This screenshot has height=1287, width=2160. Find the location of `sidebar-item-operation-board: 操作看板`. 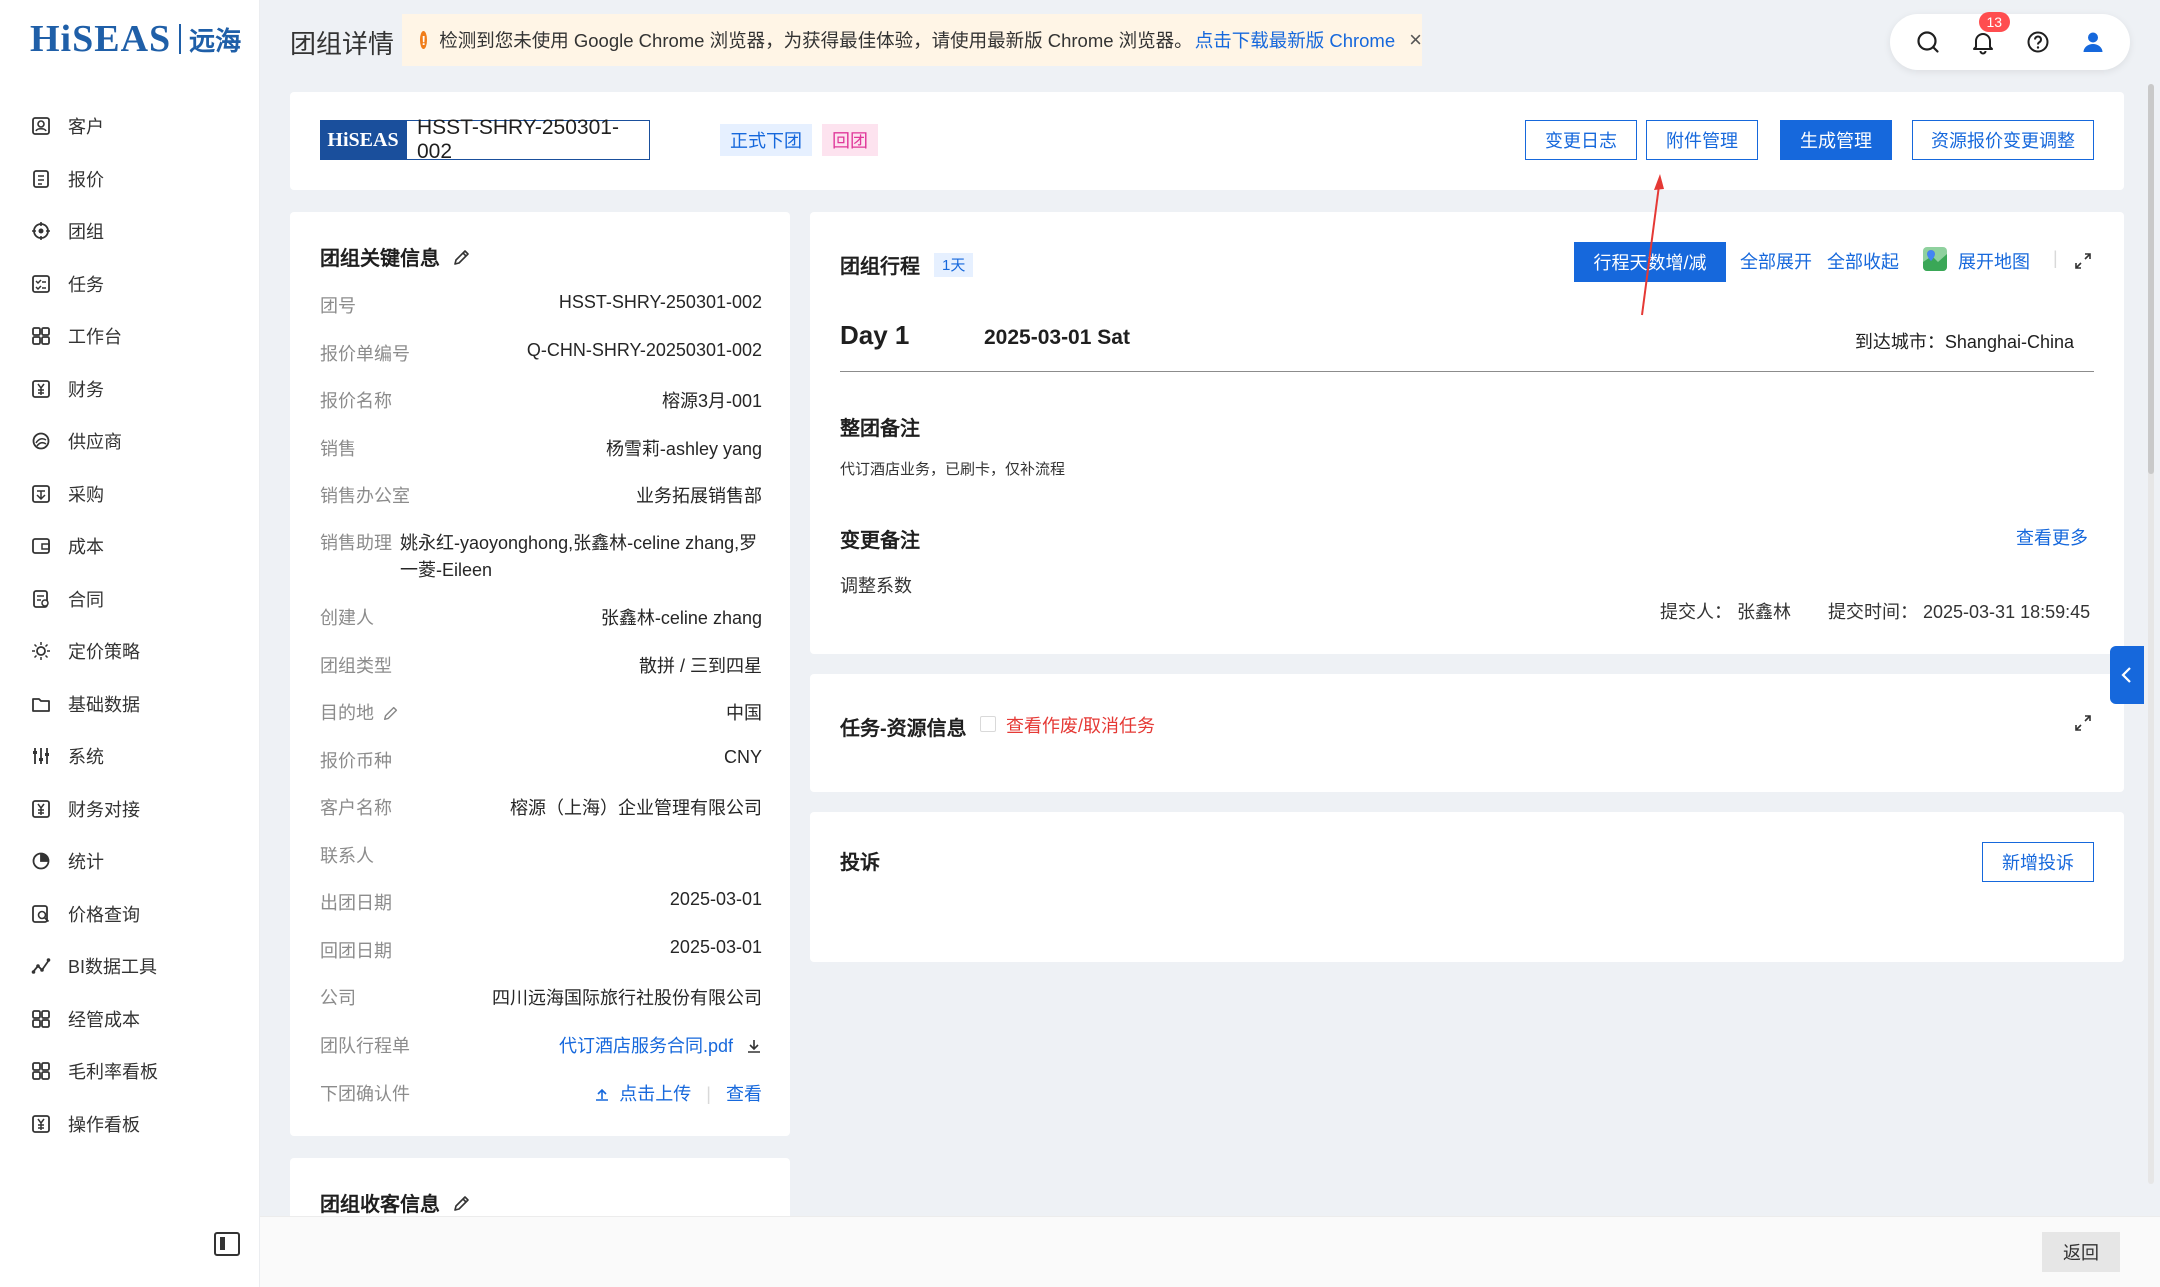

sidebar-item-operation-board: 操作看板 is located at coordinates (130, 1124).